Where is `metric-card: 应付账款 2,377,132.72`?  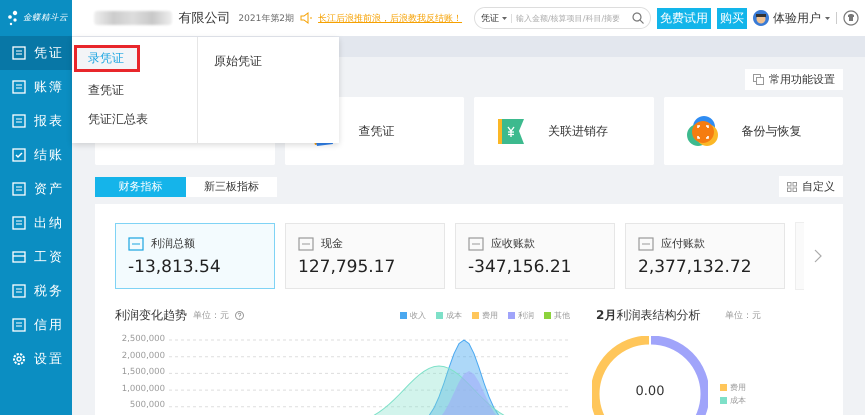
metric-card: 应付账款 2,377,132.72 is located at coordinates (705, 256).